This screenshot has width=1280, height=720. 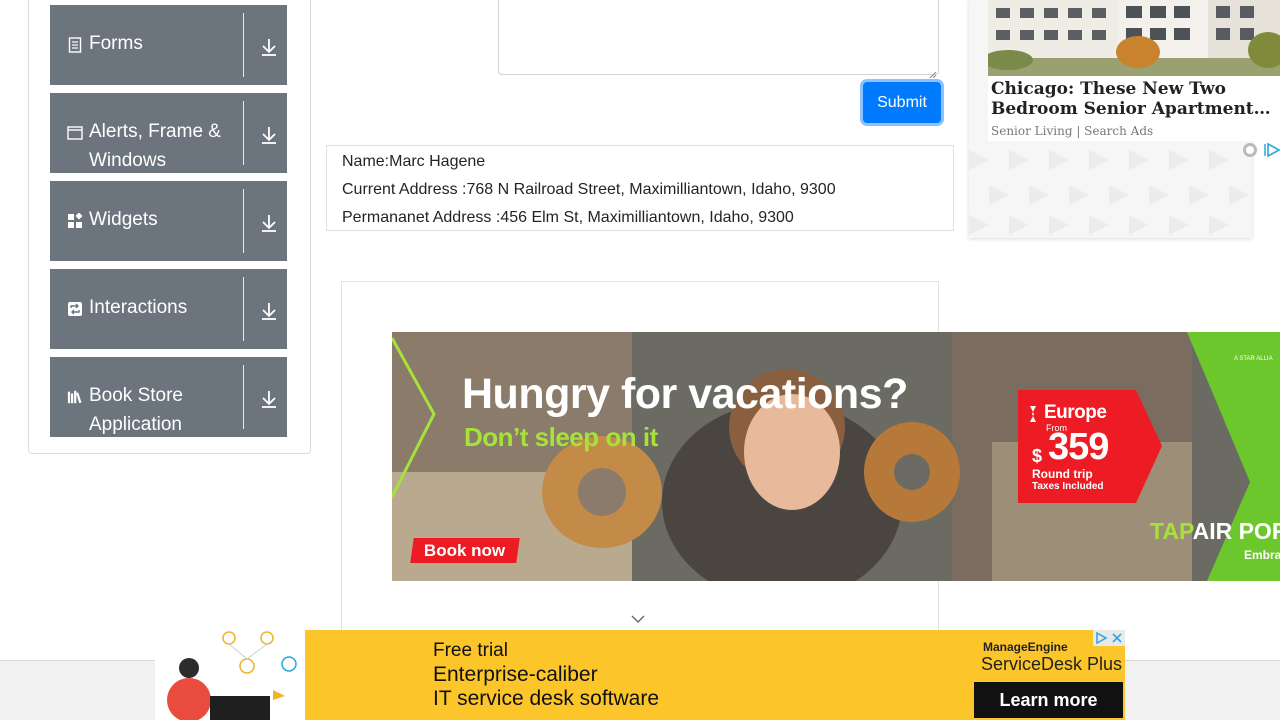 I want to click on sidebar-group-alerts: Alerts, Frame & Windows, so click(x=168, y=133).